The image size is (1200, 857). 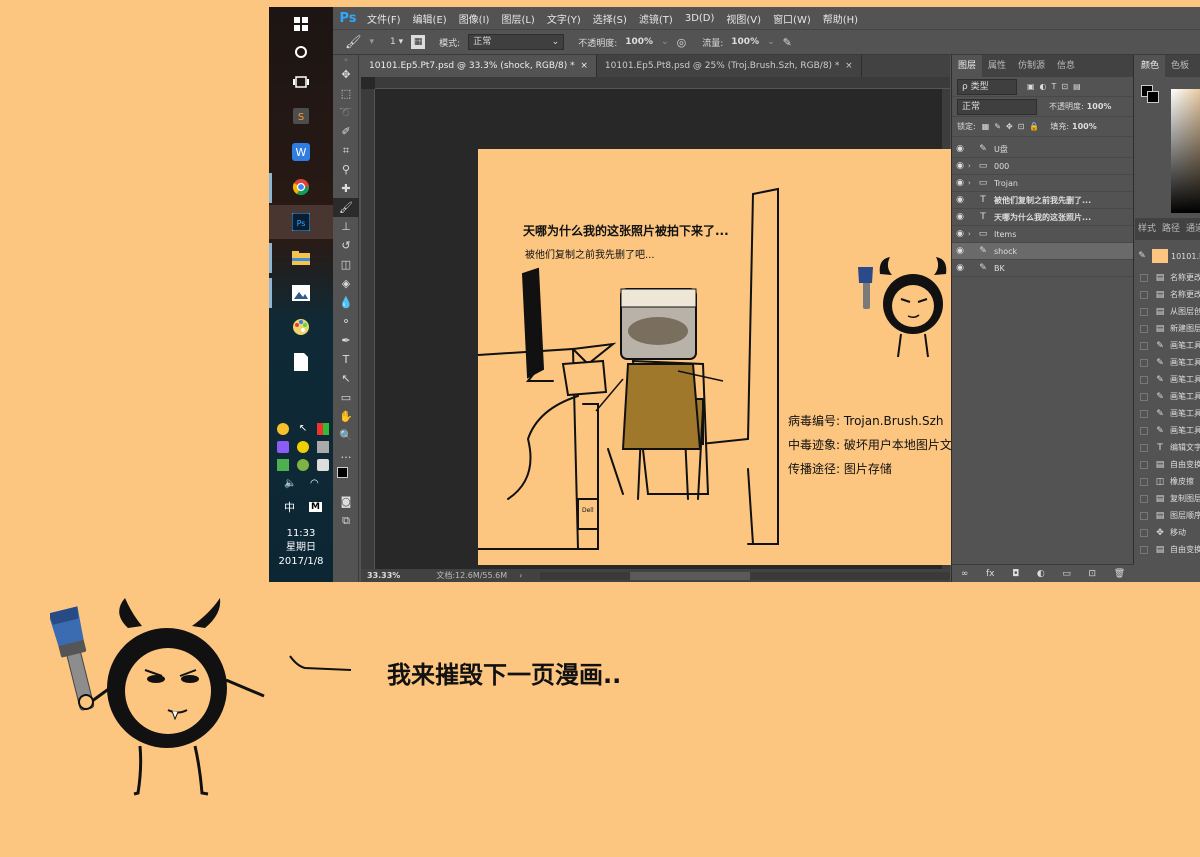 I want to click on shape-tool-icon: ▭, so click(x=346, y=397).